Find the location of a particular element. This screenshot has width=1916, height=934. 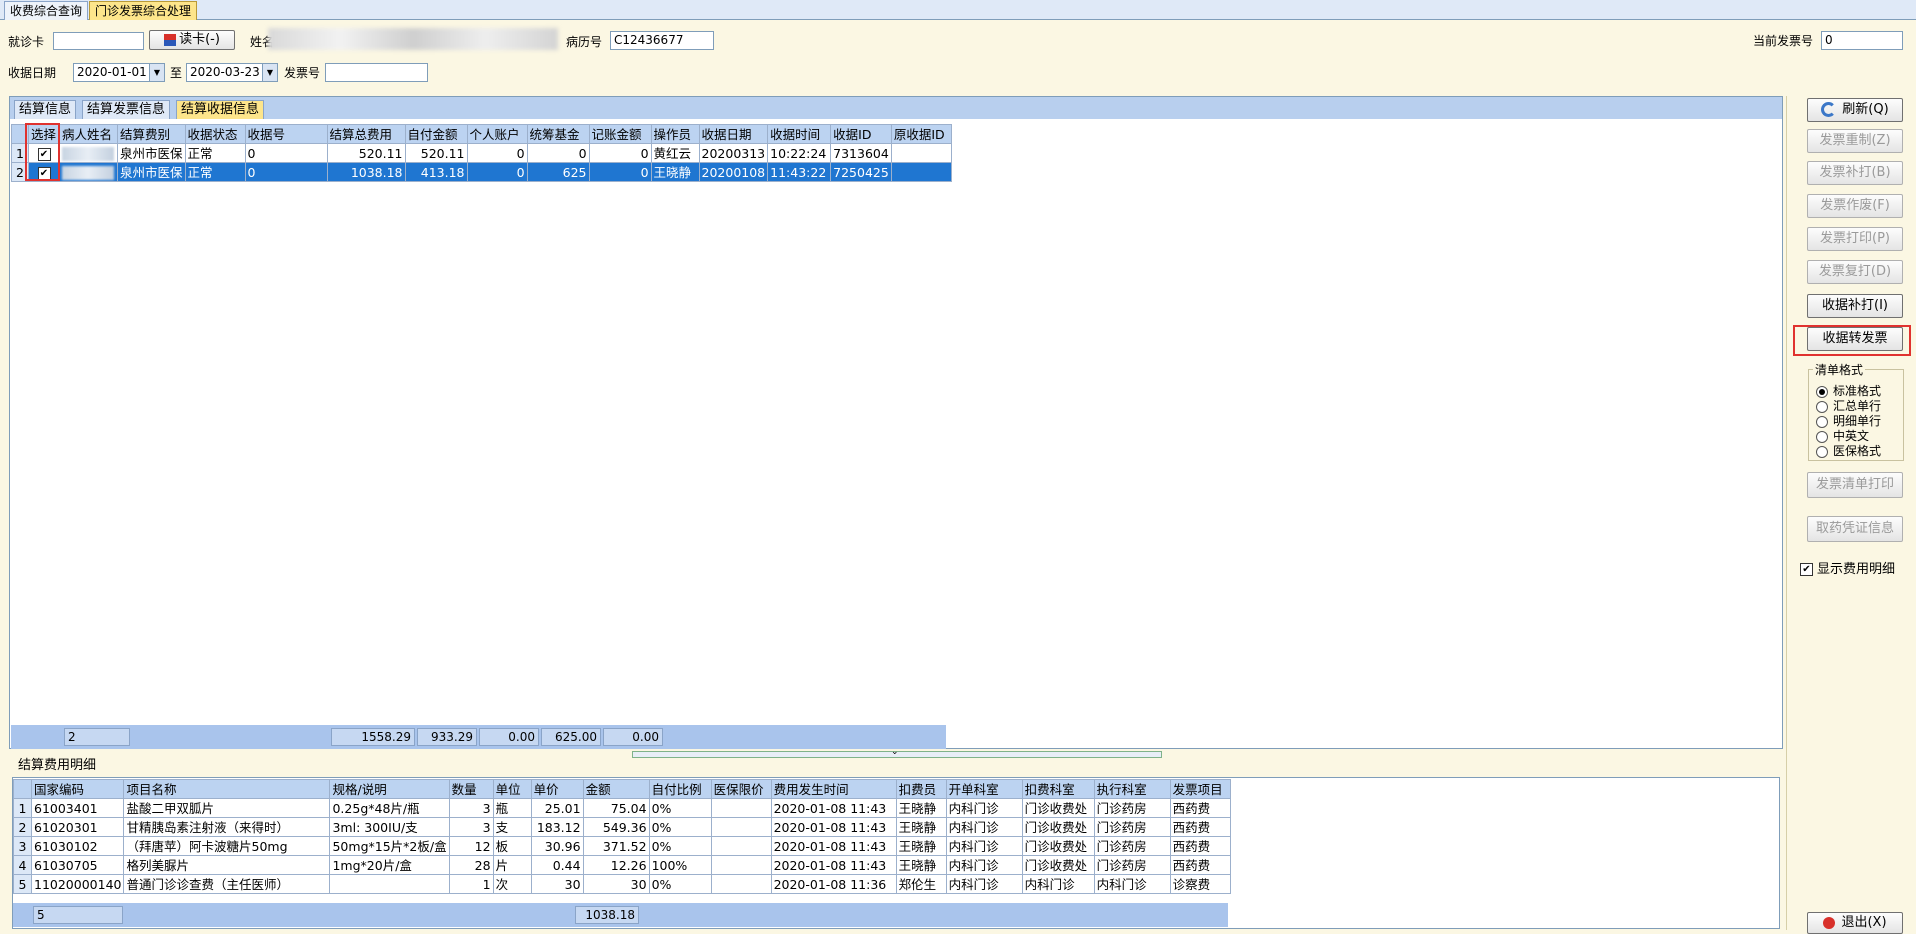

col-header: 扣费科室 is located at coordinates (1058, 789).